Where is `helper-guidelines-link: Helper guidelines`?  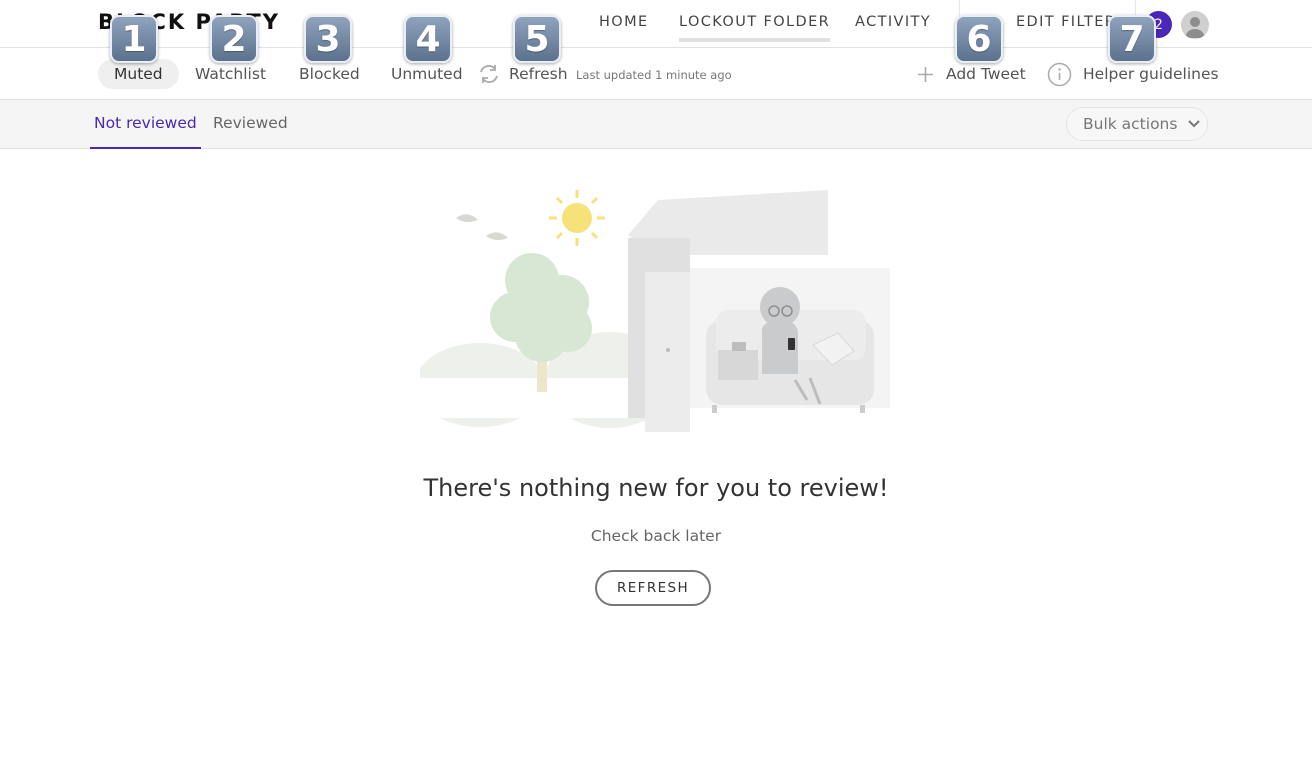 helper-guidelines-link: Helper guidelines is located at coordinates (1151, 74).